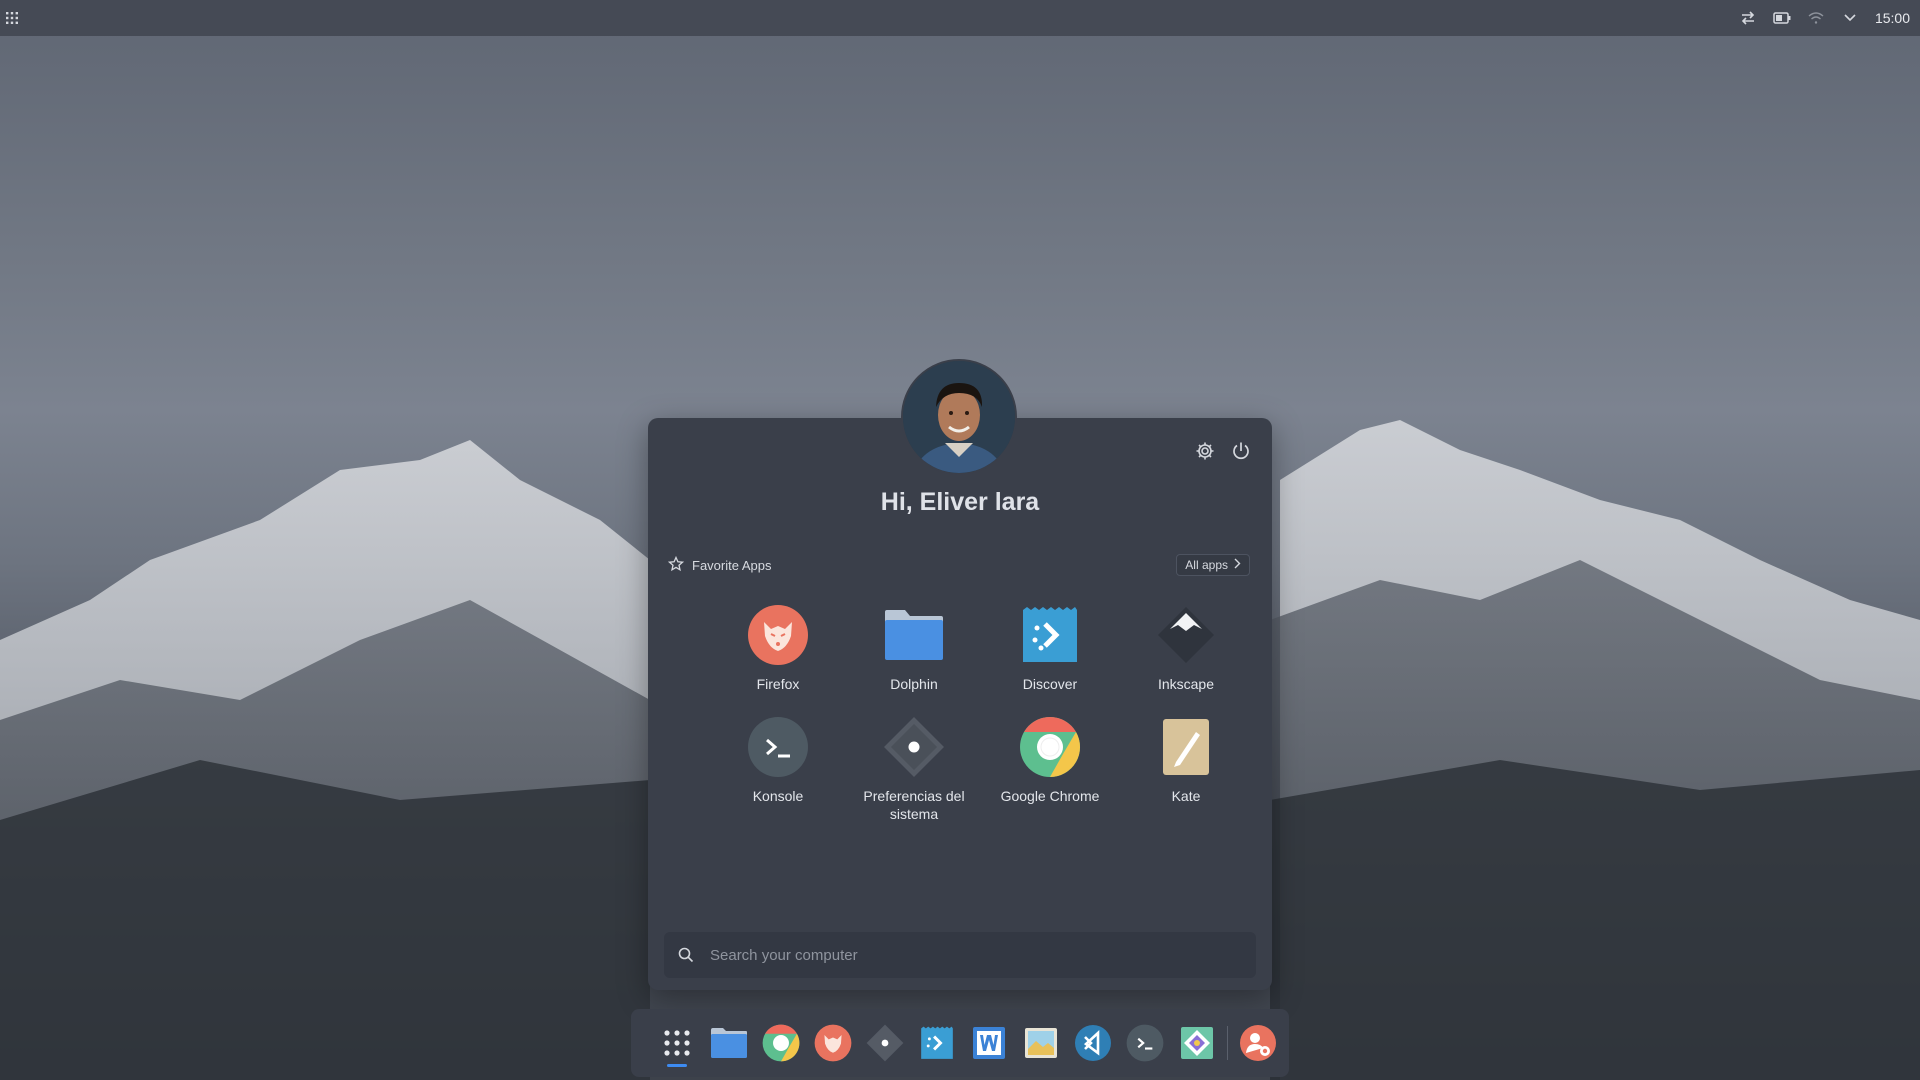 This screenshot has height=1080, width=1920. I want to click on app-firefox: Firefox, so click(778, 648).